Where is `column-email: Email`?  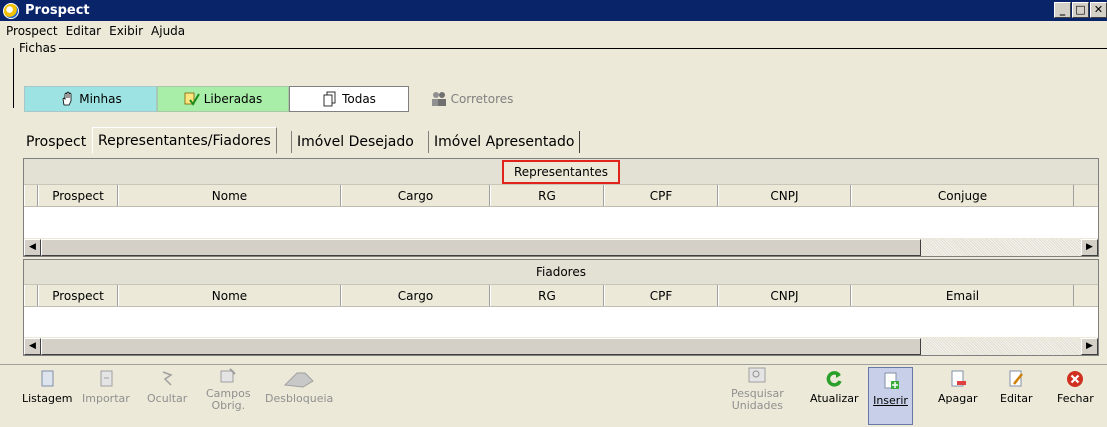
column-email: Email is located at coordinates (962, 295).